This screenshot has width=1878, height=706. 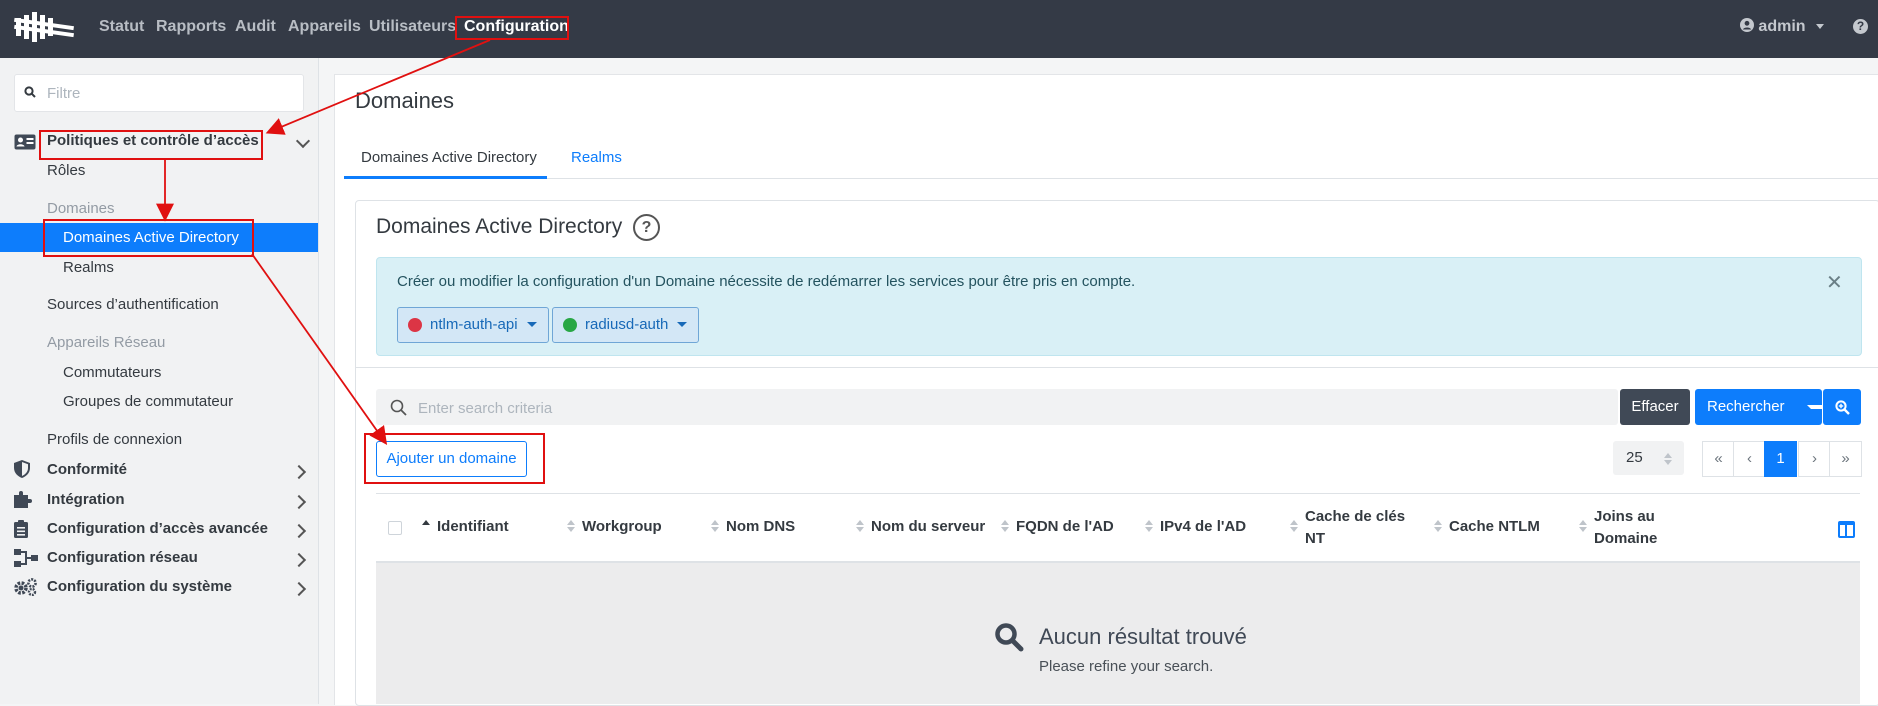 I want to click on sidebar-group-domains: Domaines, so click(x=81, y=208).